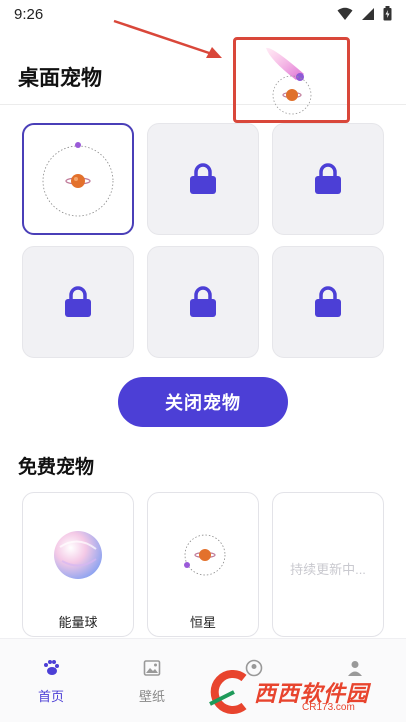 The height and width of the screenshot is (722, 406). I want to click on close-pet-button: 关闭宠物, so click(203, 402).